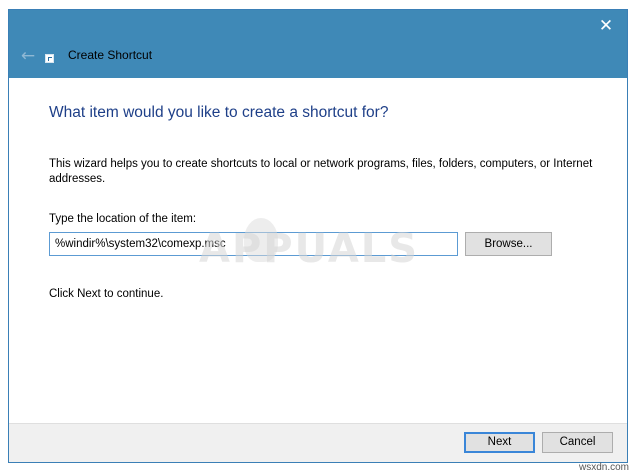 This screenshot has height=475, width=635. Describe the element at coordinates (28, 56) in the screenshot. I see `back-arrow-icon: ←` at that location.